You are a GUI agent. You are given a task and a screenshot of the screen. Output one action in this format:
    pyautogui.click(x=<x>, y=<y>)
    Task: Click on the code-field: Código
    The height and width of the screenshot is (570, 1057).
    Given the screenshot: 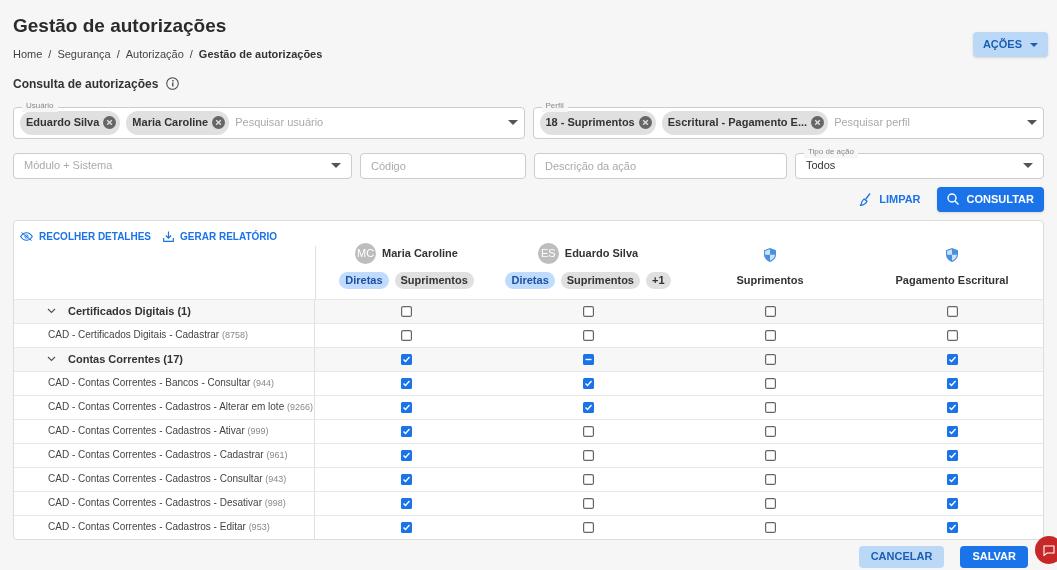 What is the action you would take?
    pyautogui.click(x=443, y=165)
    